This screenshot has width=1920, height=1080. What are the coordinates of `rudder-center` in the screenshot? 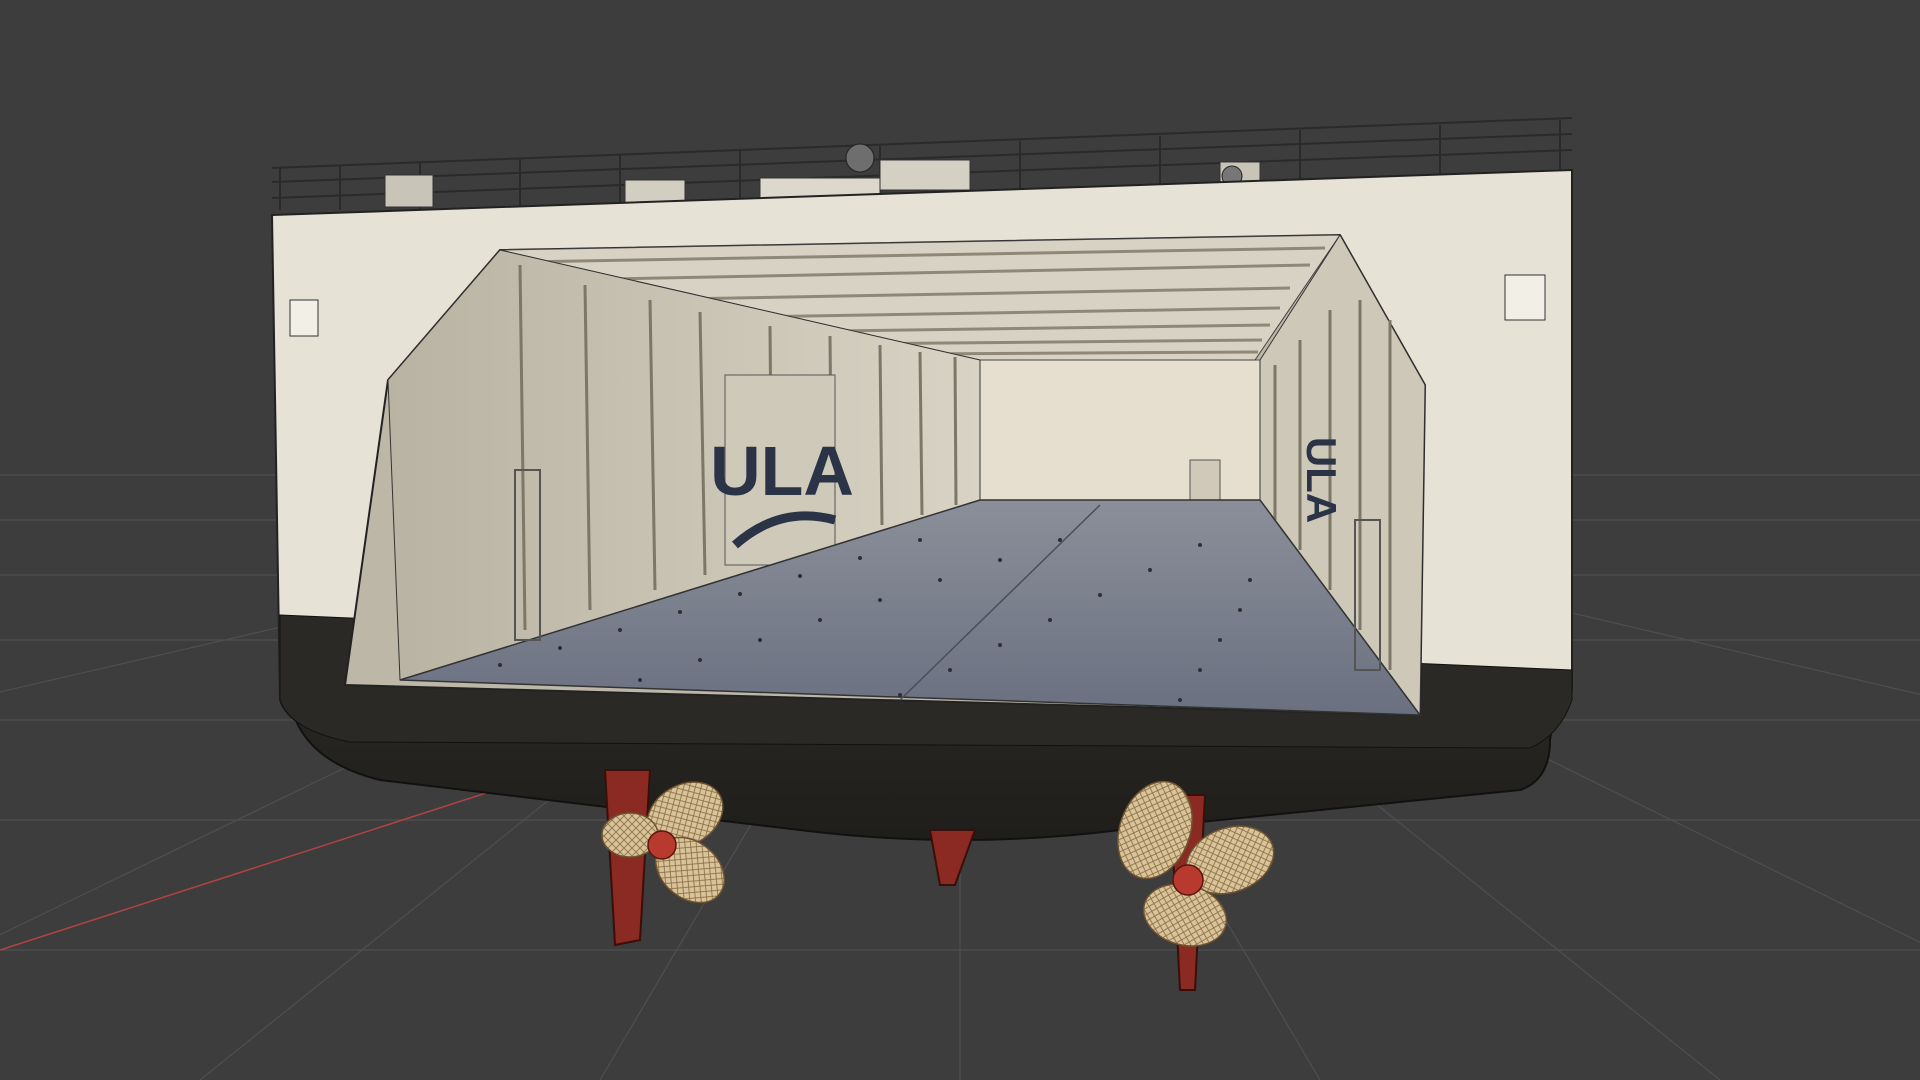 It's located at (952, 857).